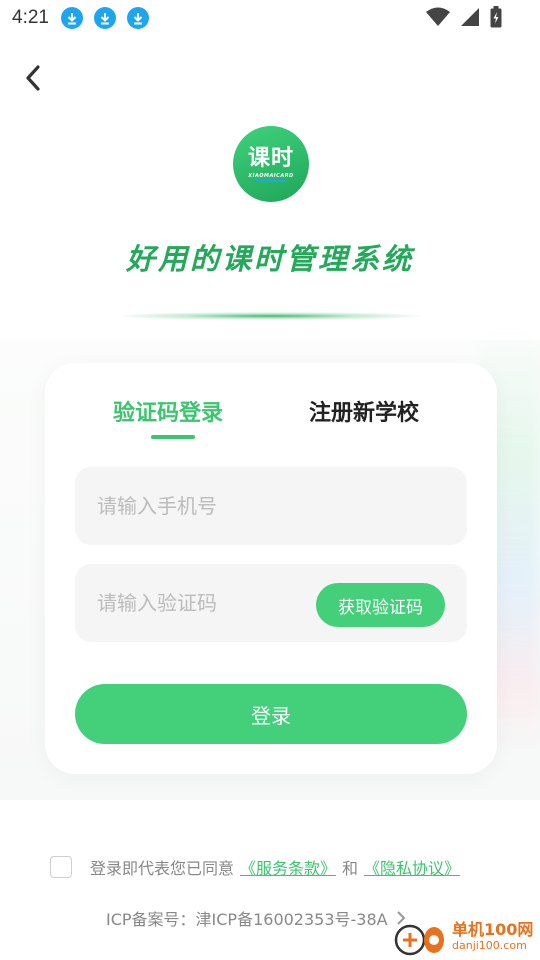  I want to click on active-tab-indicator, so click(173, 437).